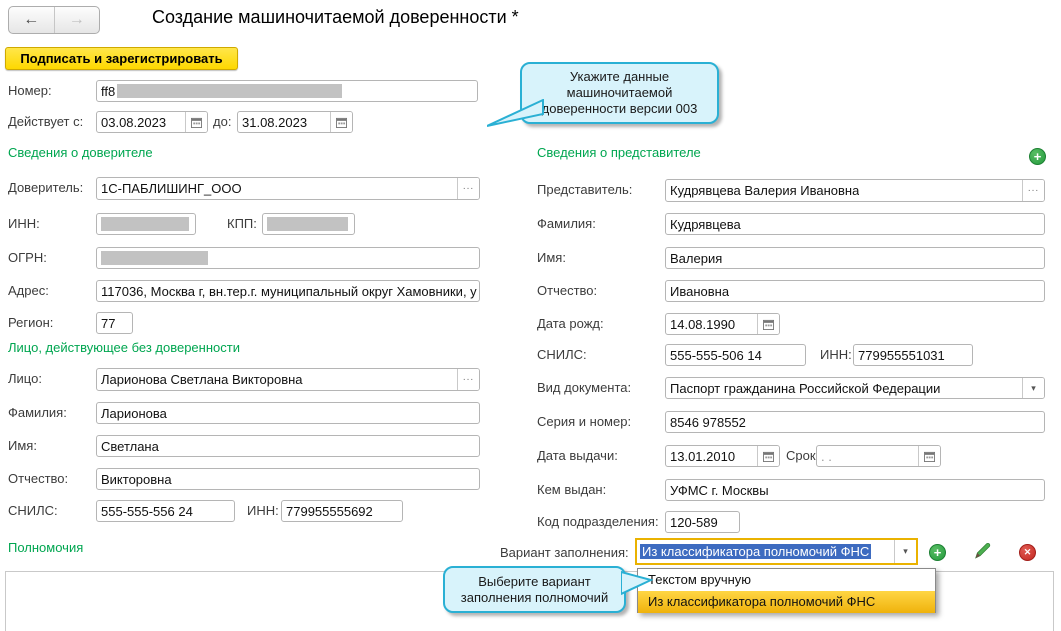  What do you see at coordinates (46, 547) in the screenshot?
I see `section-powers-title: Полномочия` at bounding box center [46, 547].